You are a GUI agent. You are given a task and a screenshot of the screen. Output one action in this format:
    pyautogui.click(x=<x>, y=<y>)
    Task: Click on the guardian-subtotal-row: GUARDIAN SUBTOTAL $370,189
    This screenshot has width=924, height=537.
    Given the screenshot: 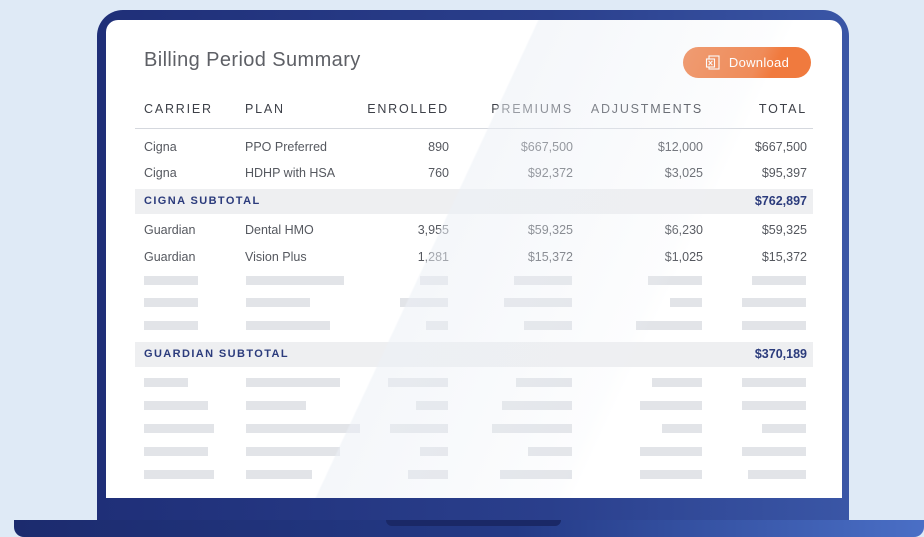 What is the action you would take?
    pyautogui.click(x=474, y=354)
    